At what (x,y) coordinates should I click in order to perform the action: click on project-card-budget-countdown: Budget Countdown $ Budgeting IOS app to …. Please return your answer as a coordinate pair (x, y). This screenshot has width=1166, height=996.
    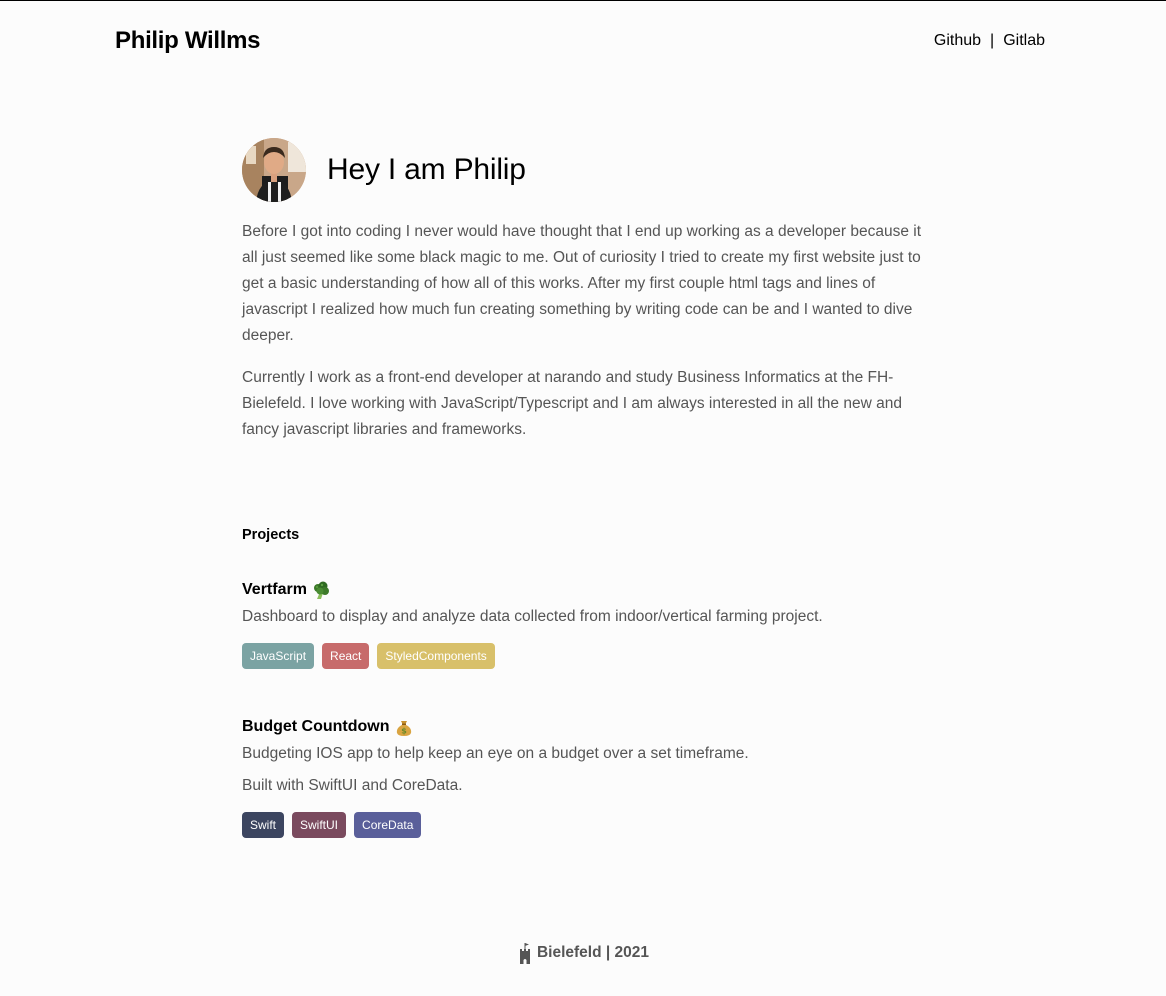
    Looking at the image, I should click on (587, 776).